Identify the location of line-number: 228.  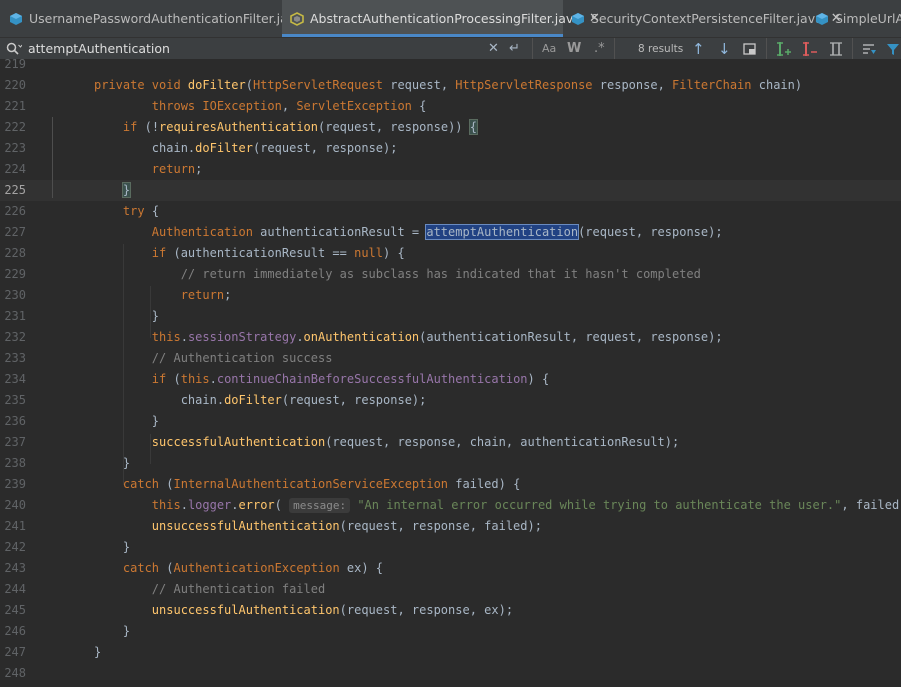
(15, 253).